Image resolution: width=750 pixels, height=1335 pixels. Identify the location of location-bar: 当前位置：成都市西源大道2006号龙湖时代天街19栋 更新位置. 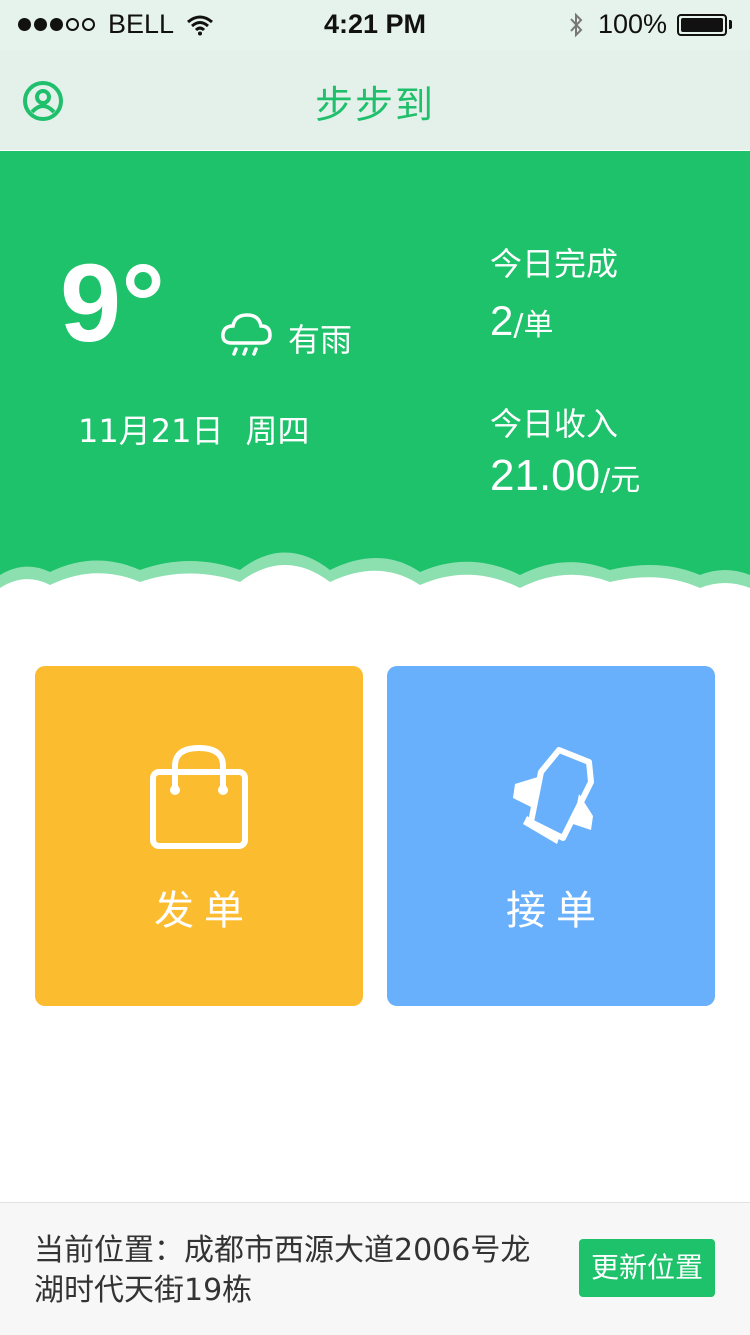
(375, 1268).